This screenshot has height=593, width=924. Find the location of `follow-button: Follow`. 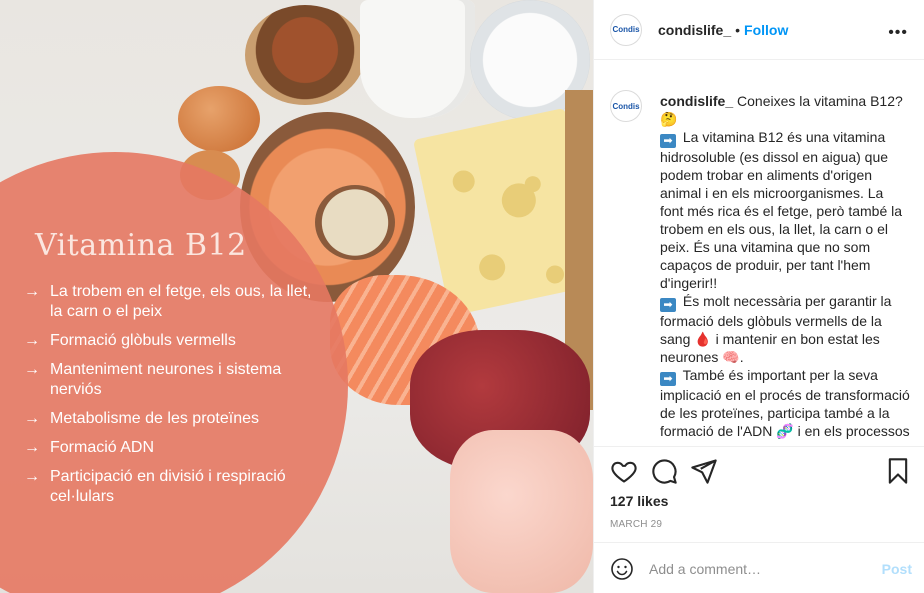

follow-button: Follow is located at coordinates (766, 30).